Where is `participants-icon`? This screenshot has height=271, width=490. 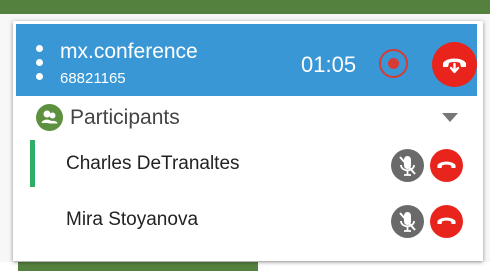
participants-icon is located at coordinates (49, 117).